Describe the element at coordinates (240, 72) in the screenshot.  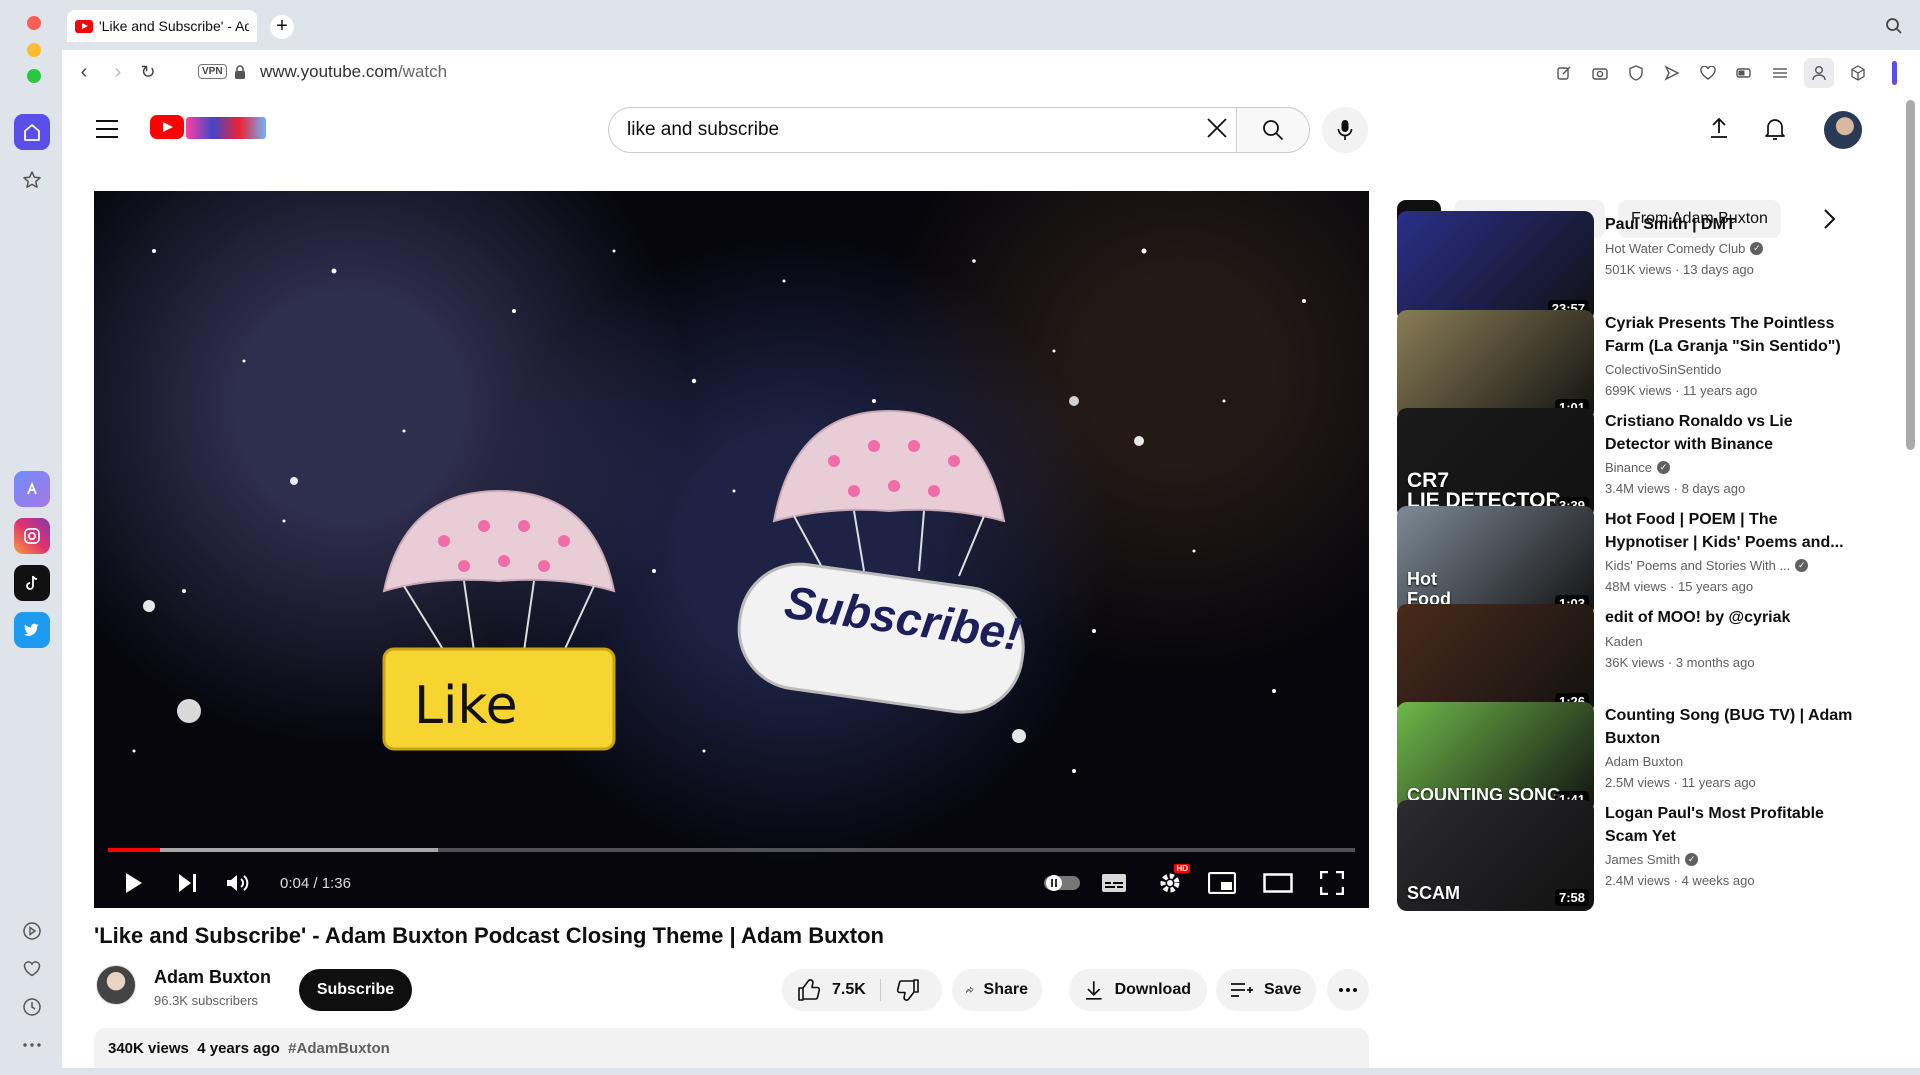
I see `lock-icon` at that location.